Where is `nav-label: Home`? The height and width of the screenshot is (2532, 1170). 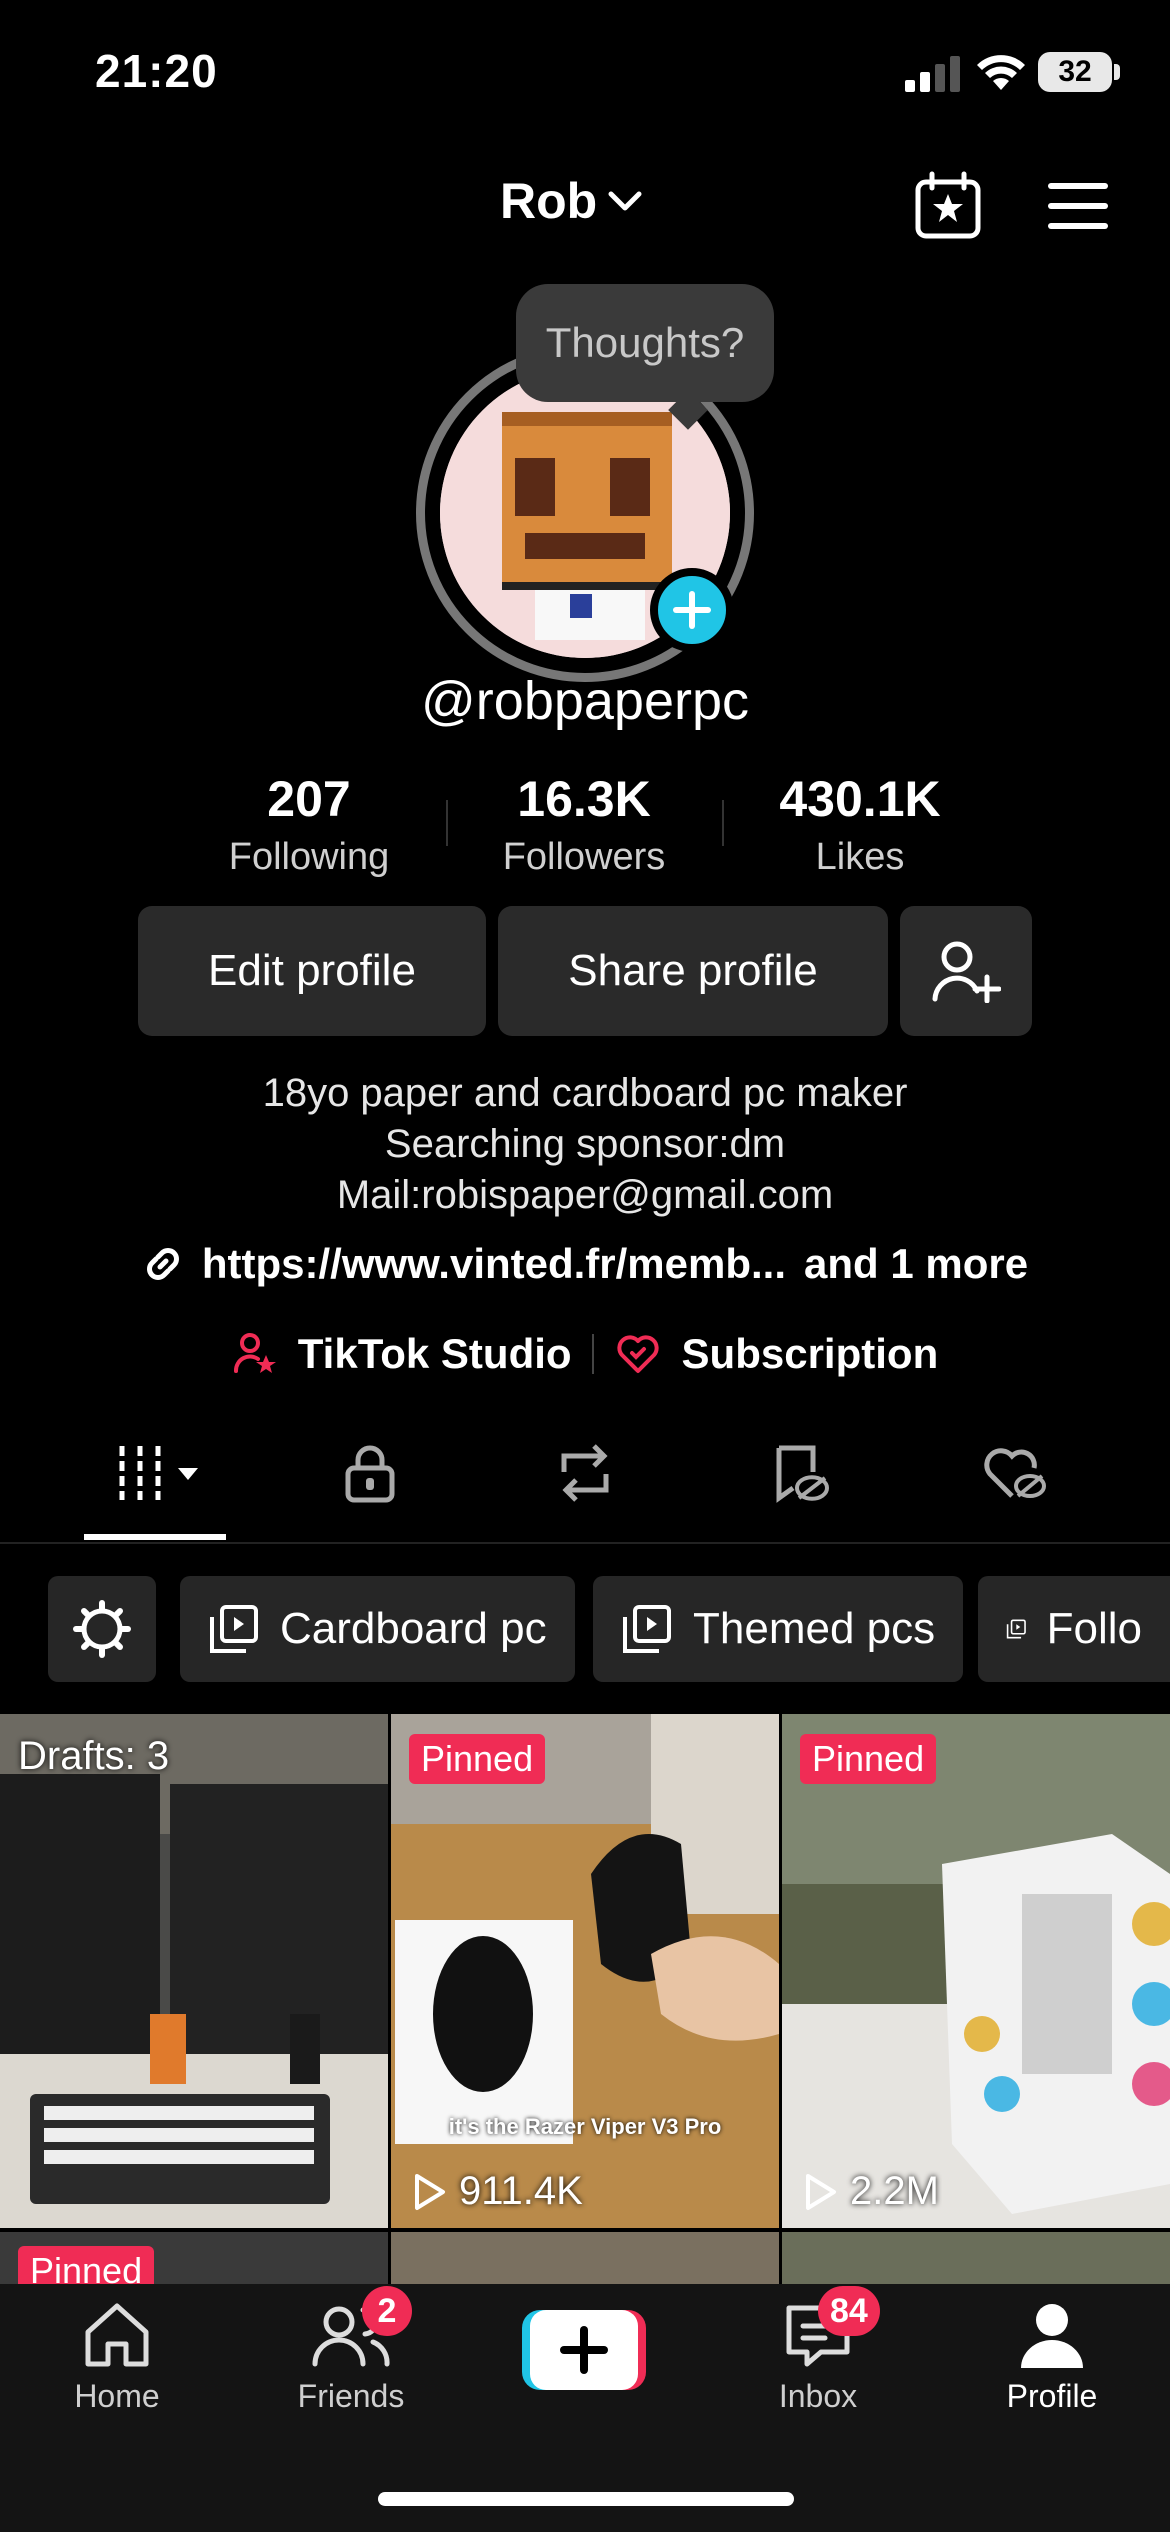 nav-label: Home is located at coordinates (117, 2396).